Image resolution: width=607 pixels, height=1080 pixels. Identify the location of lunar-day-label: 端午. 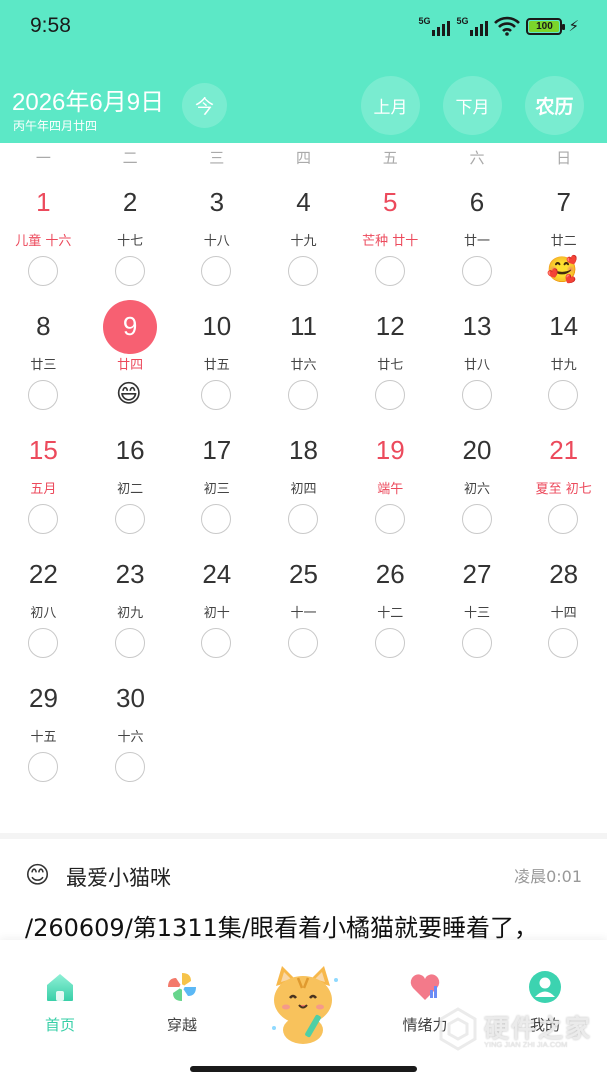
(390, 489).